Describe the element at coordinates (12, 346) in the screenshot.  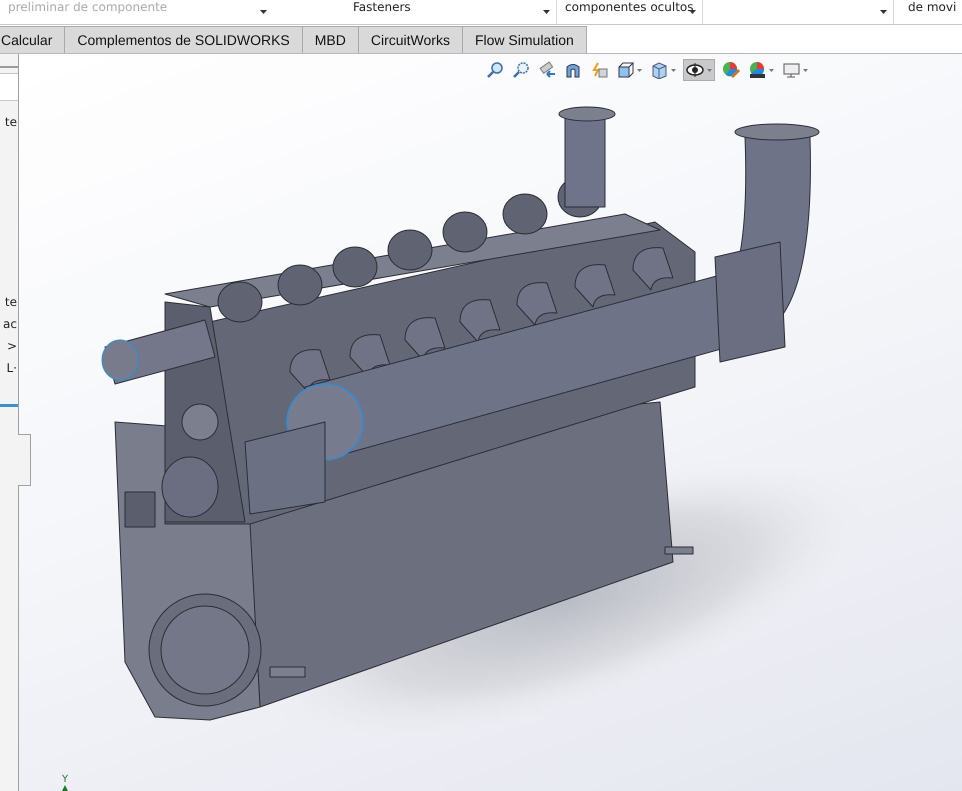
I see `tree-item: >` at that location.